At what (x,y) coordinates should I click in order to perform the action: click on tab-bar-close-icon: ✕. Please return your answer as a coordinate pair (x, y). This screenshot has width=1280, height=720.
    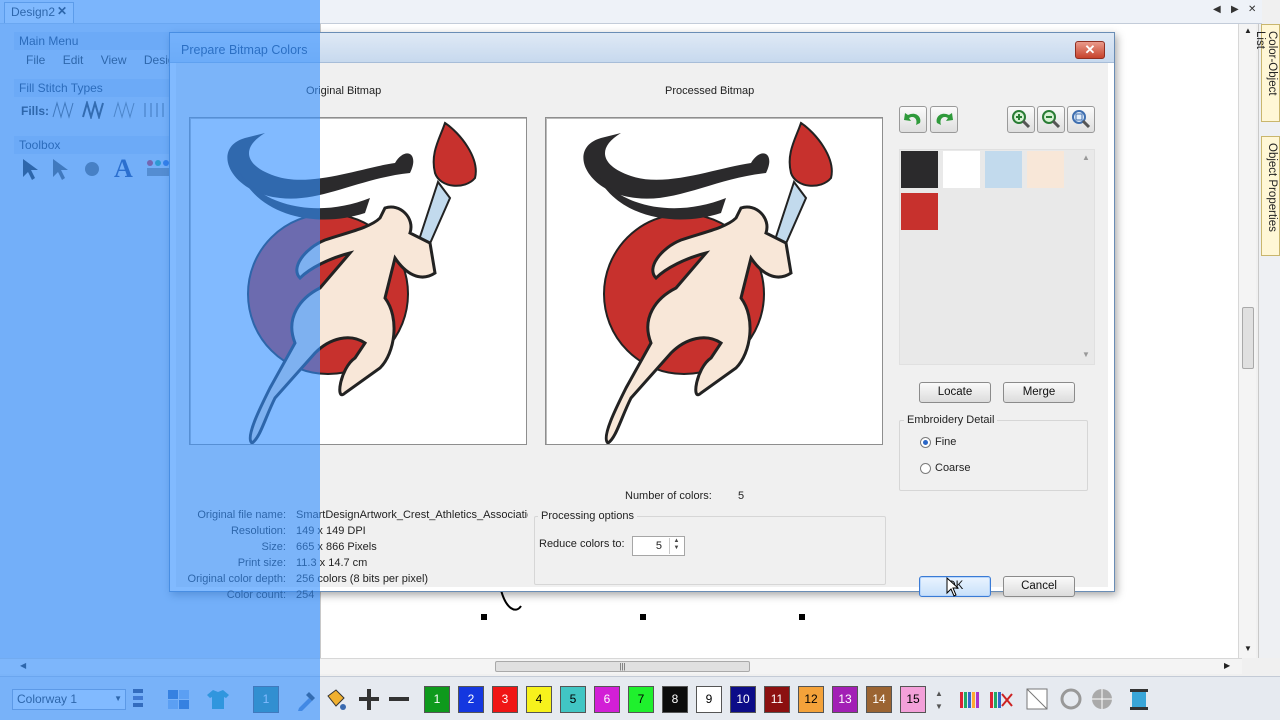
    Looking at the image, I should click on (1252, 9).